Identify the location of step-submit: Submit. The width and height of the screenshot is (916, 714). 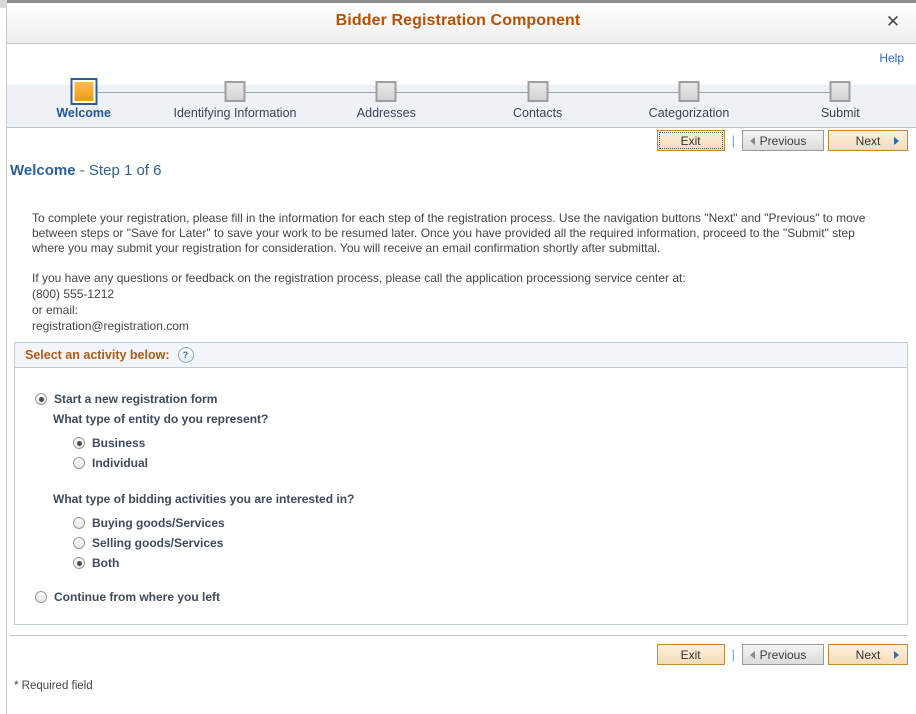
(840, 99).